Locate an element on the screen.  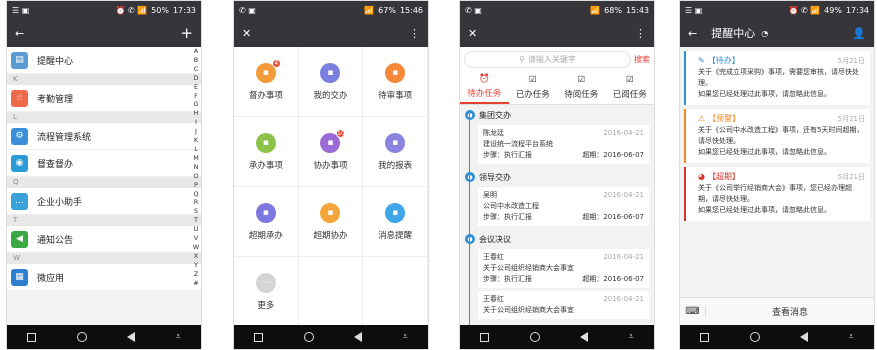
index-letter: Y is located at coordinates (196, 265).